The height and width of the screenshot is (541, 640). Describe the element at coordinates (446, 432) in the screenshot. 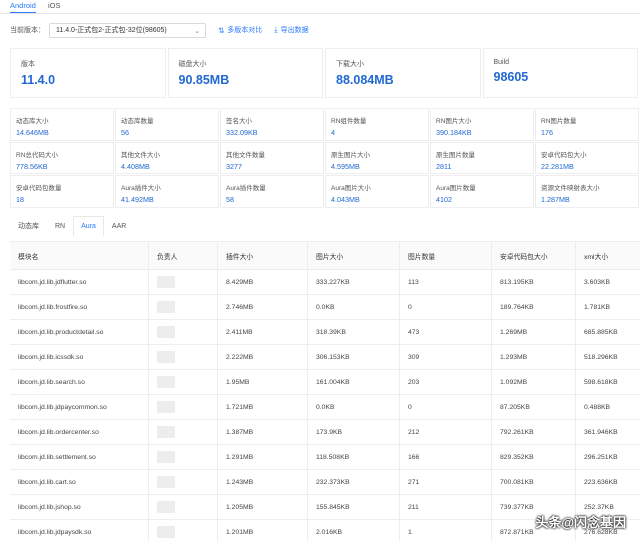

I see `cell-image-count: 212` at that location.